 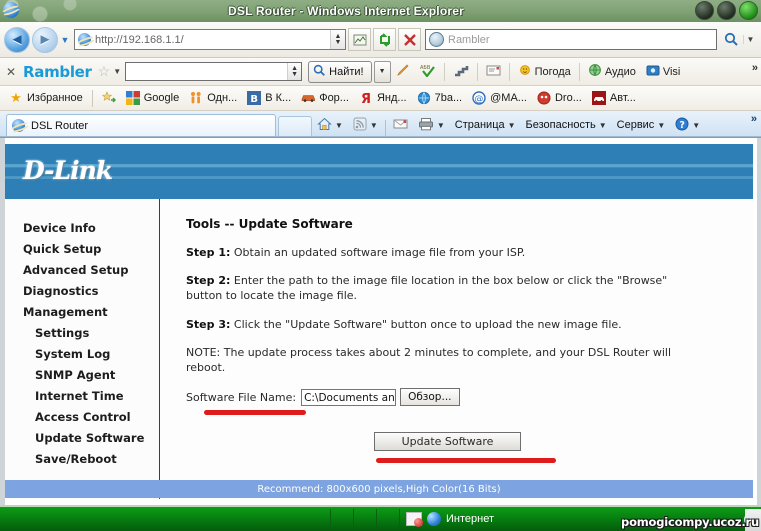 I want to click on address-bar: http://192.168.1.1/ ▲ ▼, so click(x=210, y=39).